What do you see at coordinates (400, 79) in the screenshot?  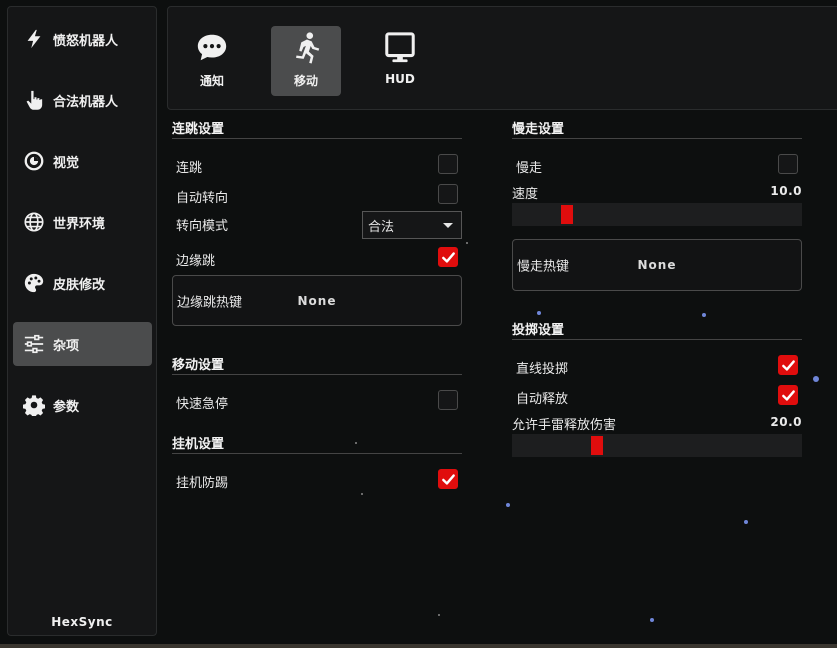 I see `tab-label: HUD` at bounding box center [400, 79].